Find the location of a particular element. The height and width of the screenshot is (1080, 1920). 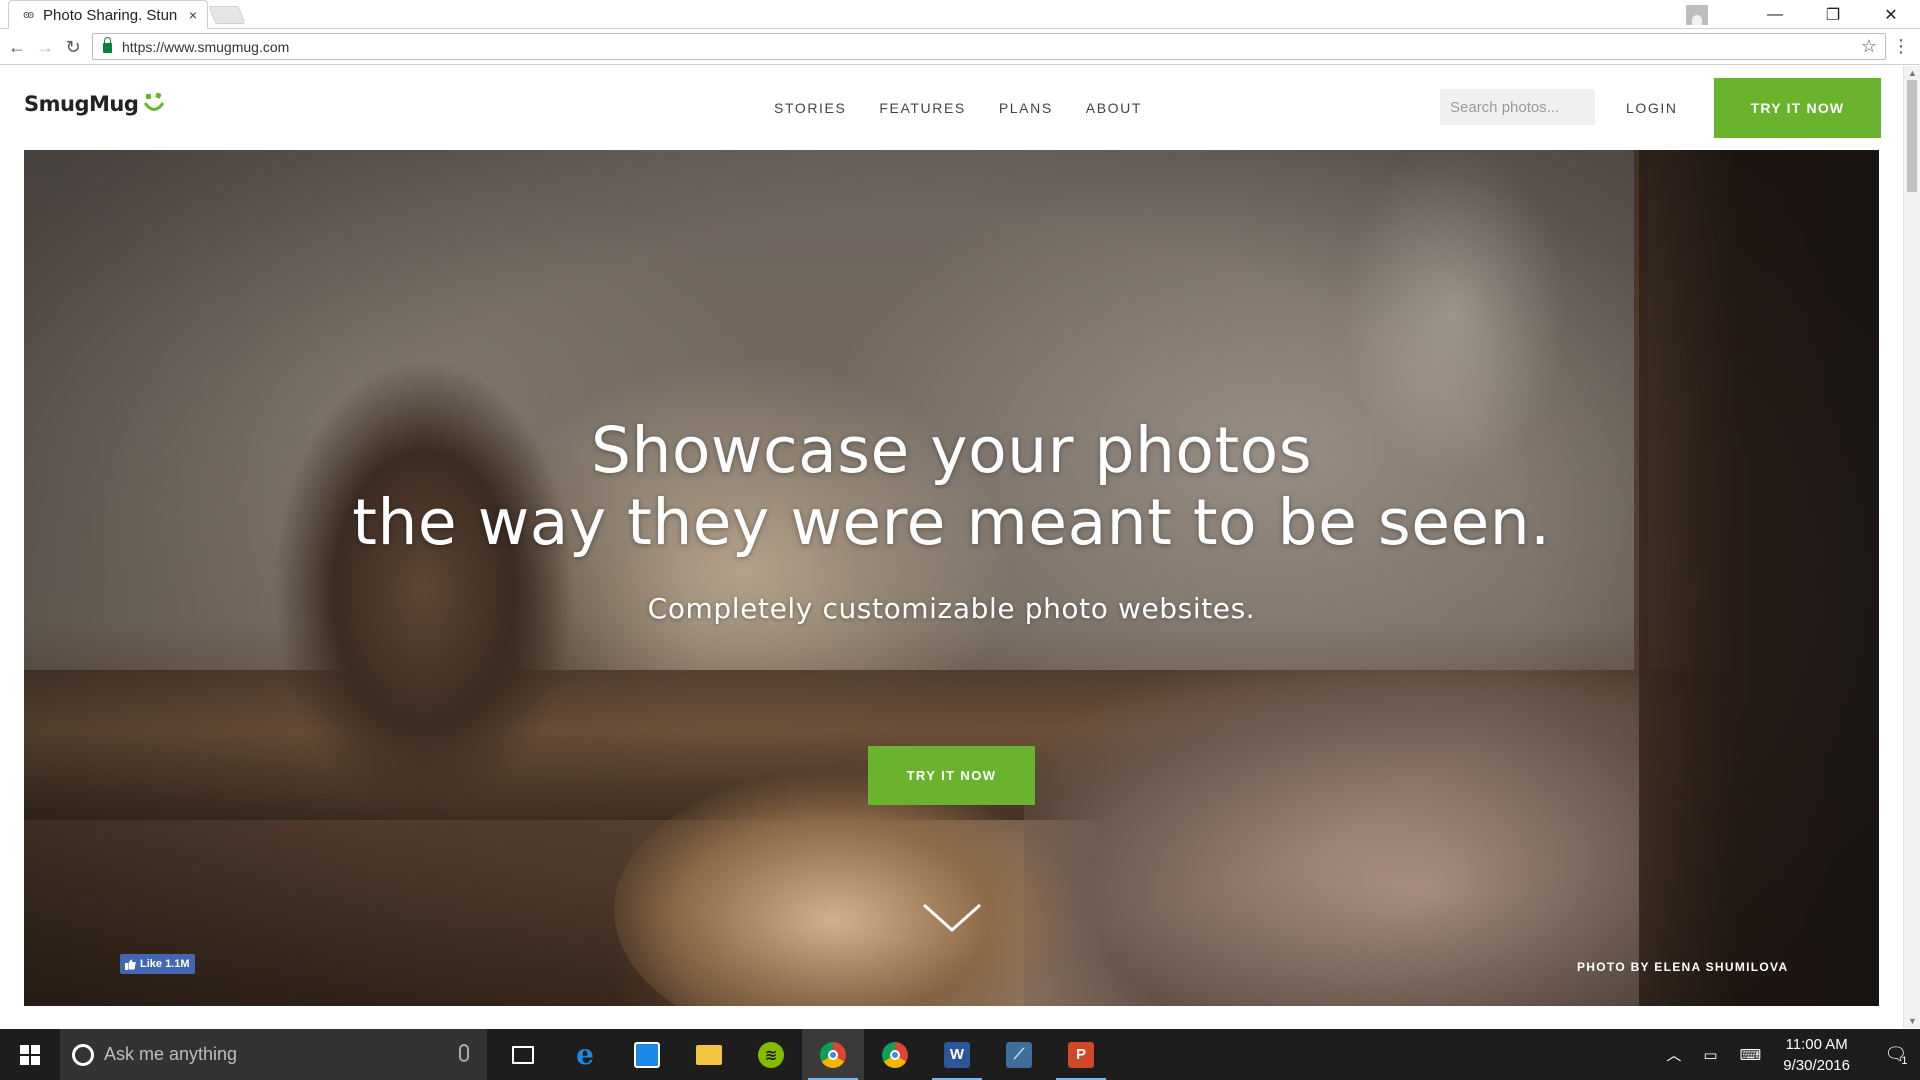

tab-close-icon: × is located at coordinates (193, 15).